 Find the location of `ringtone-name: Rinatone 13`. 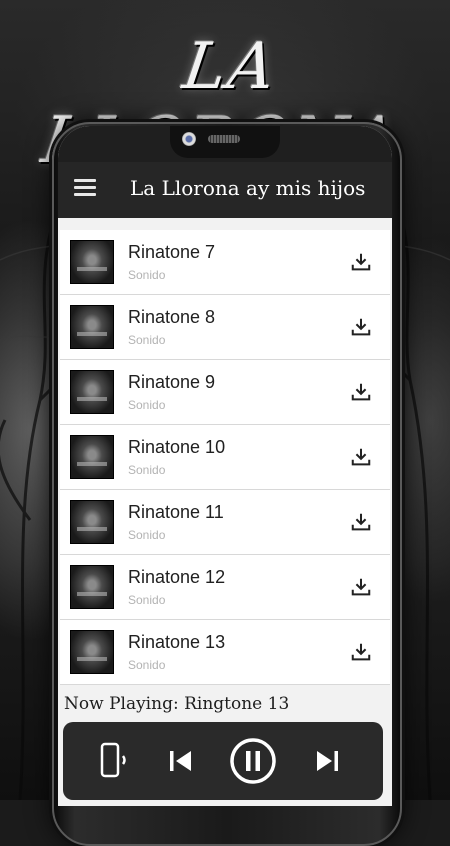

ringtone-name: Rinatone 13 is located at coordinates (177, 642).